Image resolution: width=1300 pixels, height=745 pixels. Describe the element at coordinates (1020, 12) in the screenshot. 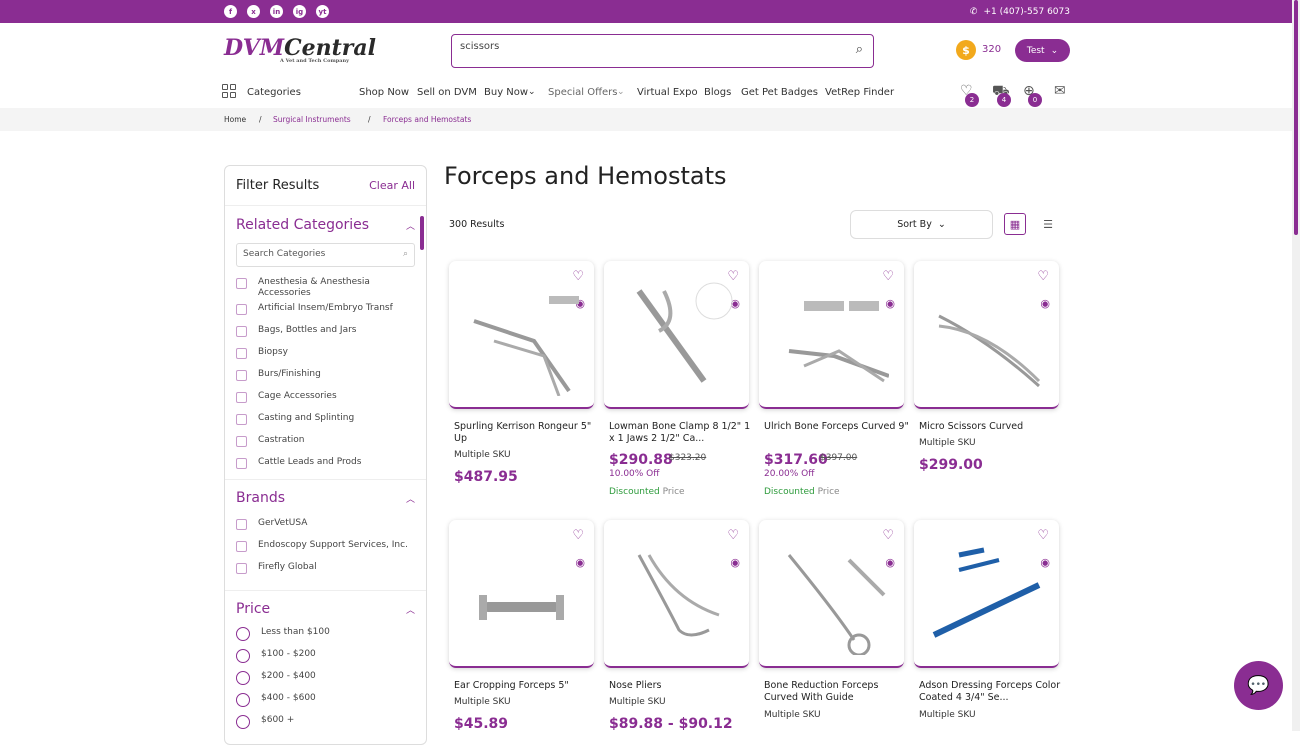

I see `phone-contact: ✆ +1 (407)-557 6073` at that location.